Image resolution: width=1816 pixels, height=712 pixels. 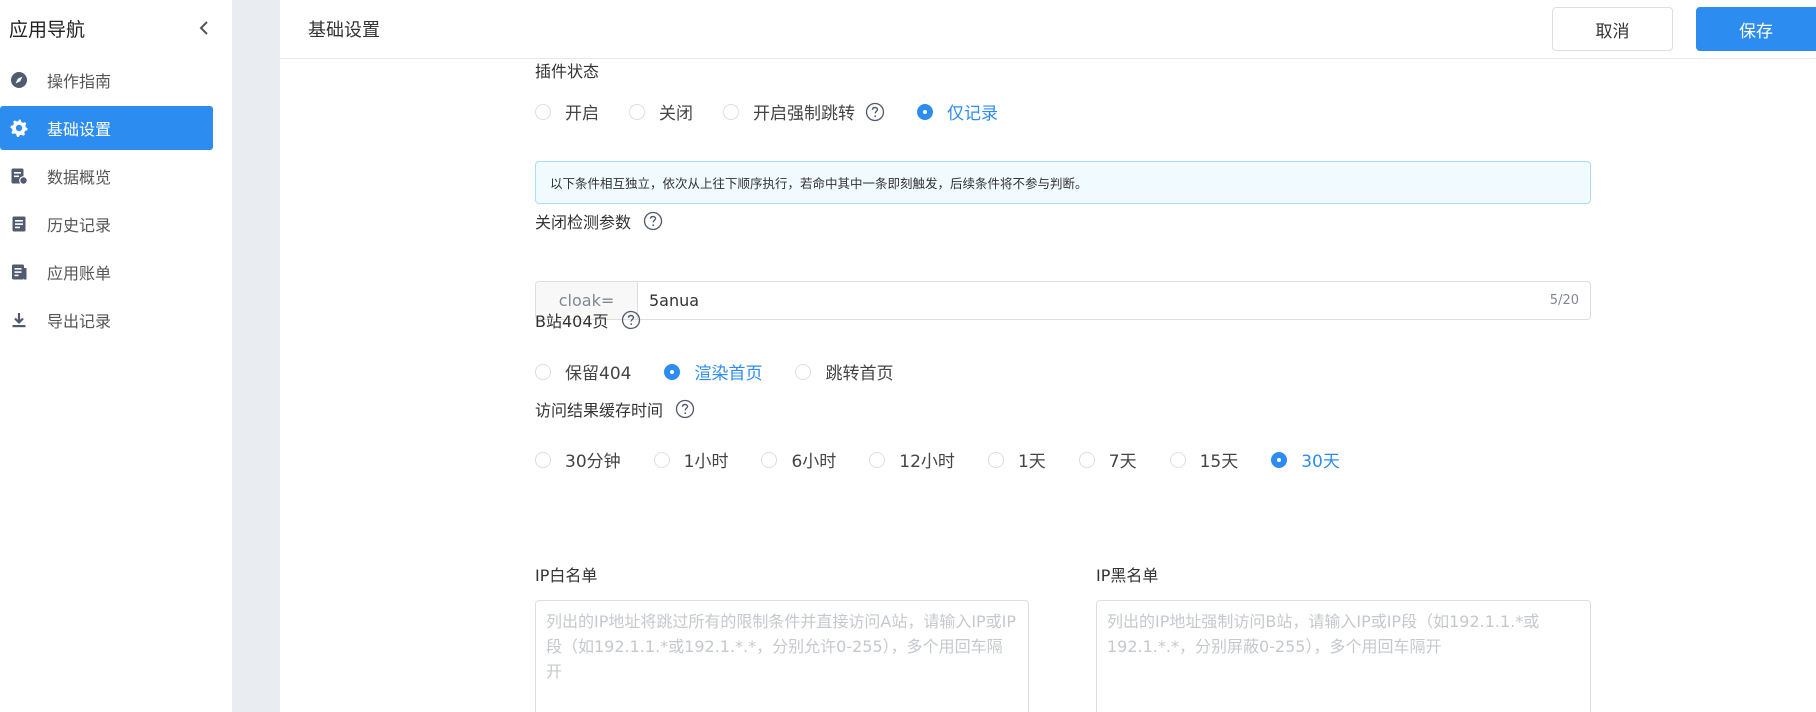 I want to click on b404-radio-group: 保留404 渲染首页 跳转首页, so click(x=714, y=371).